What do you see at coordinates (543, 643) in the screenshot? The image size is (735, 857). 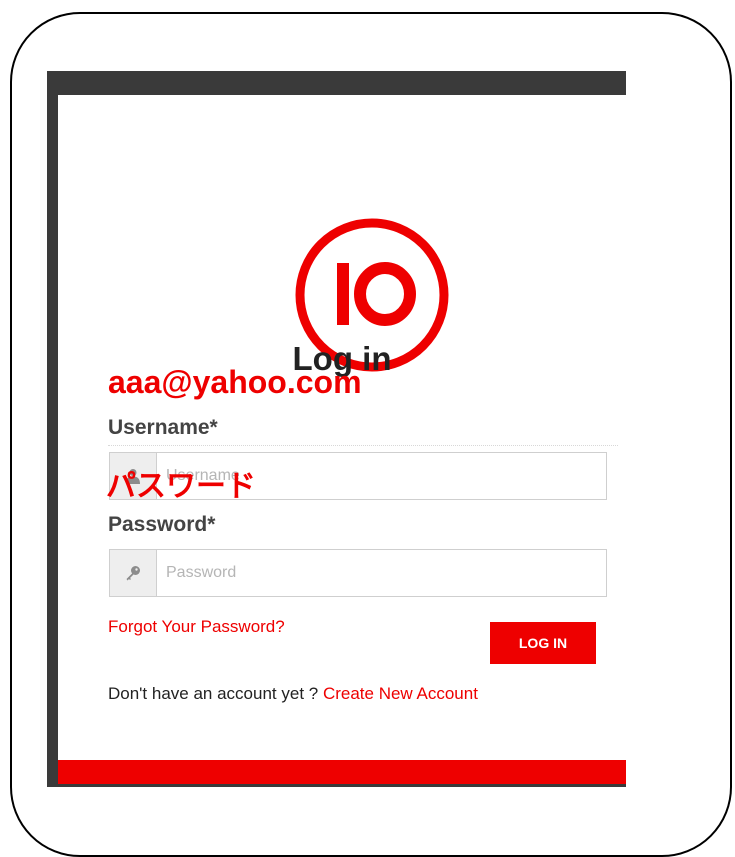 I see `login-button: LOG IN` at bounding box center [543, 643].